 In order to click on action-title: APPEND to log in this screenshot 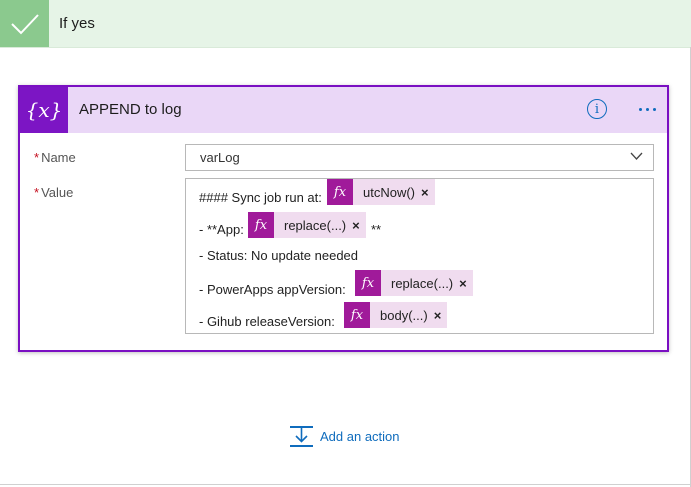, I will do `click(130, 110)`.